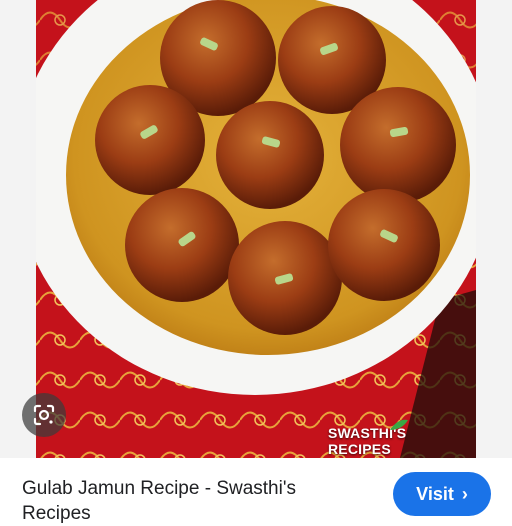 The image size is (512, 526). Describe the element at coordinates (464, 493) in the screenshot. I see `chevron-right-icon: ›` at that location.